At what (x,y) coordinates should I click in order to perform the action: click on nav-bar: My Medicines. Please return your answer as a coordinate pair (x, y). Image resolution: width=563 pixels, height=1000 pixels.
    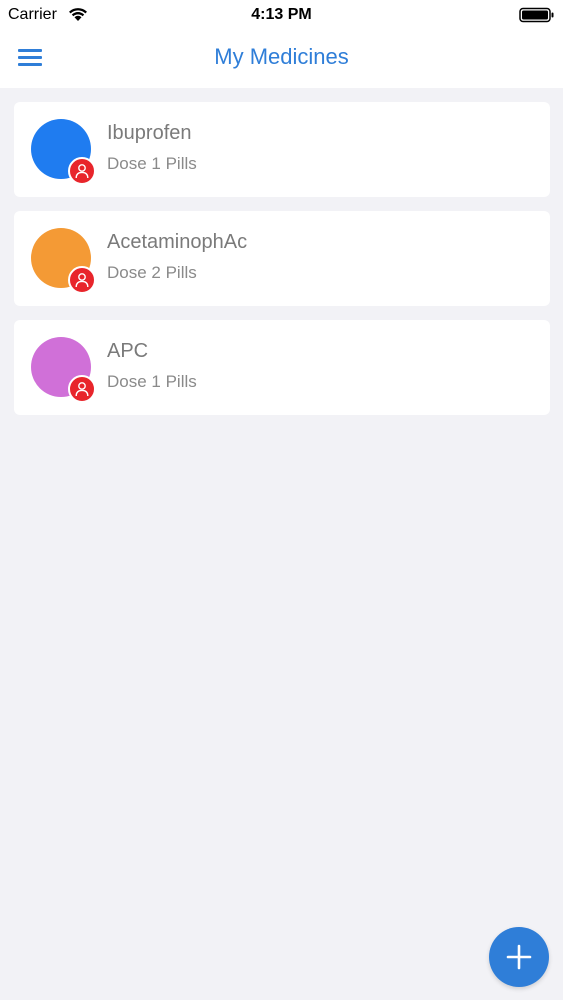
    Looking at the image, I should click on (281, 59).